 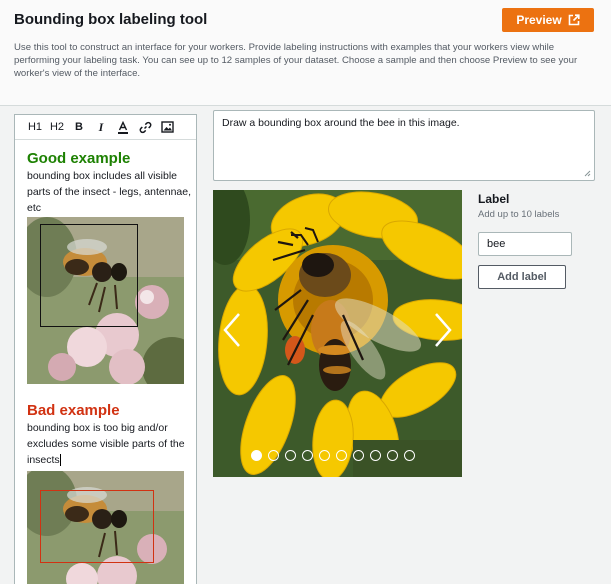 I want to click on bad-example-image, so click(x=105, y=527).